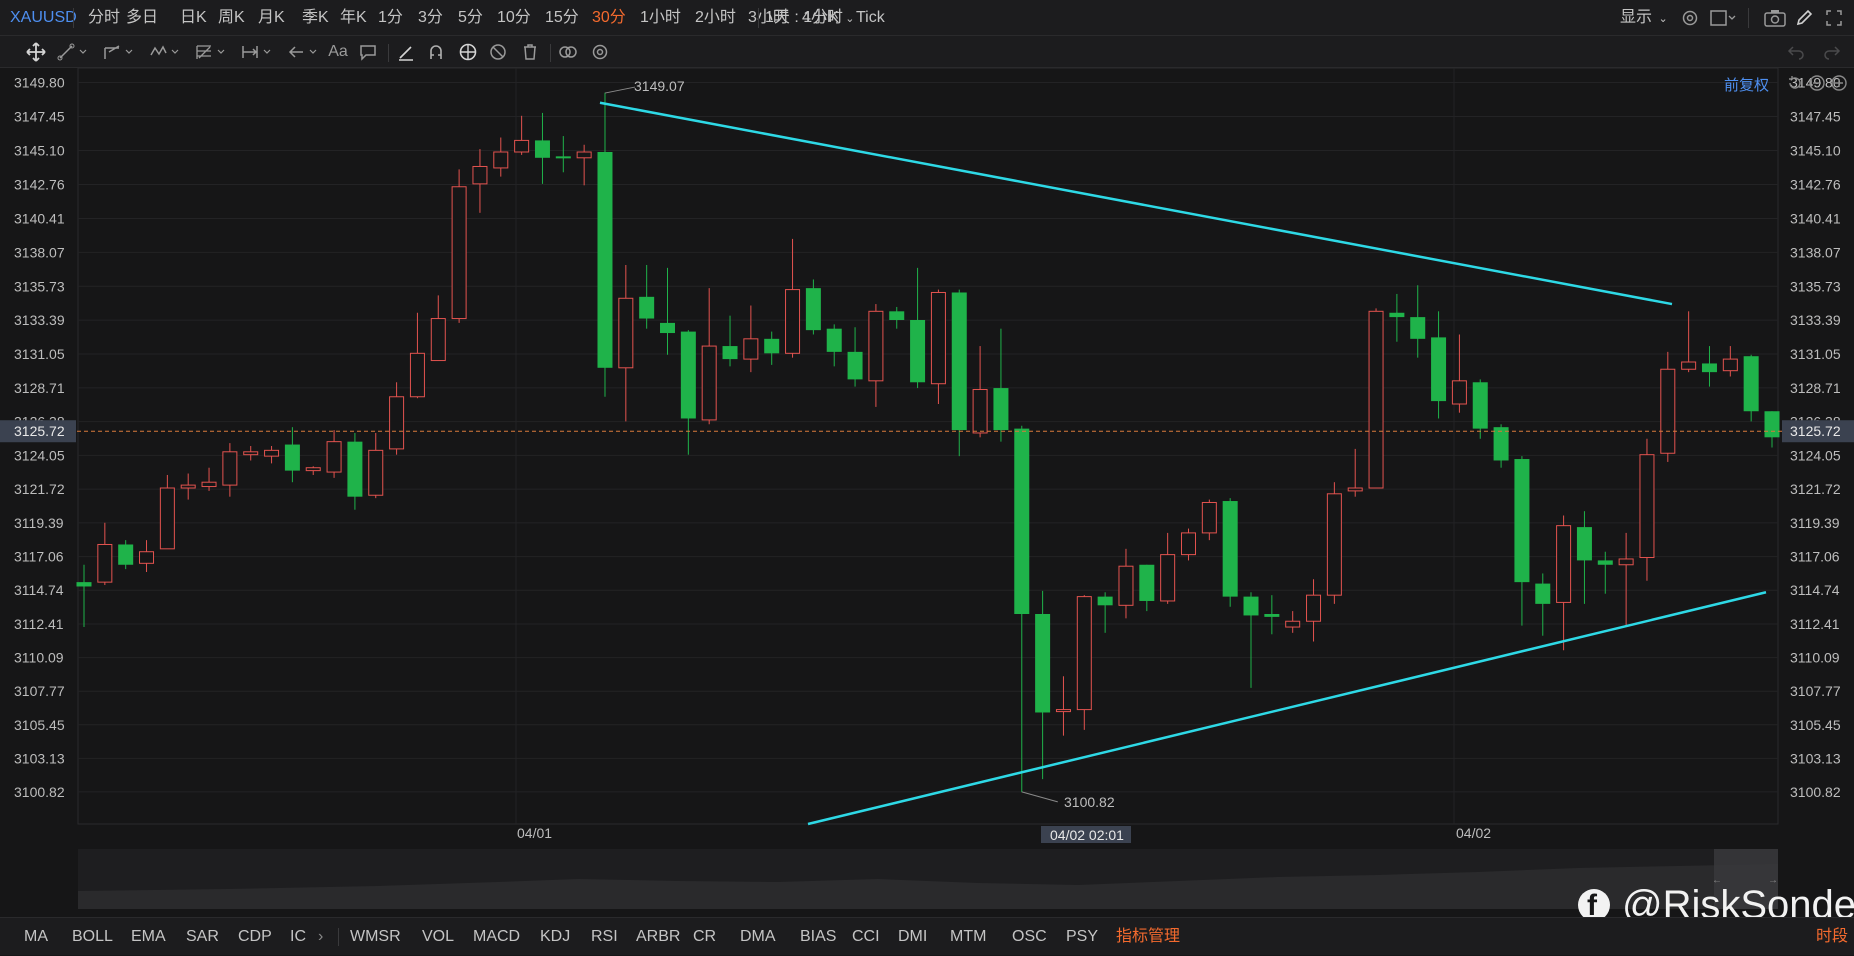 The width and height of the screenshot is (1854, 956). I want to click on period-tab: 30分, so click(609, 18).